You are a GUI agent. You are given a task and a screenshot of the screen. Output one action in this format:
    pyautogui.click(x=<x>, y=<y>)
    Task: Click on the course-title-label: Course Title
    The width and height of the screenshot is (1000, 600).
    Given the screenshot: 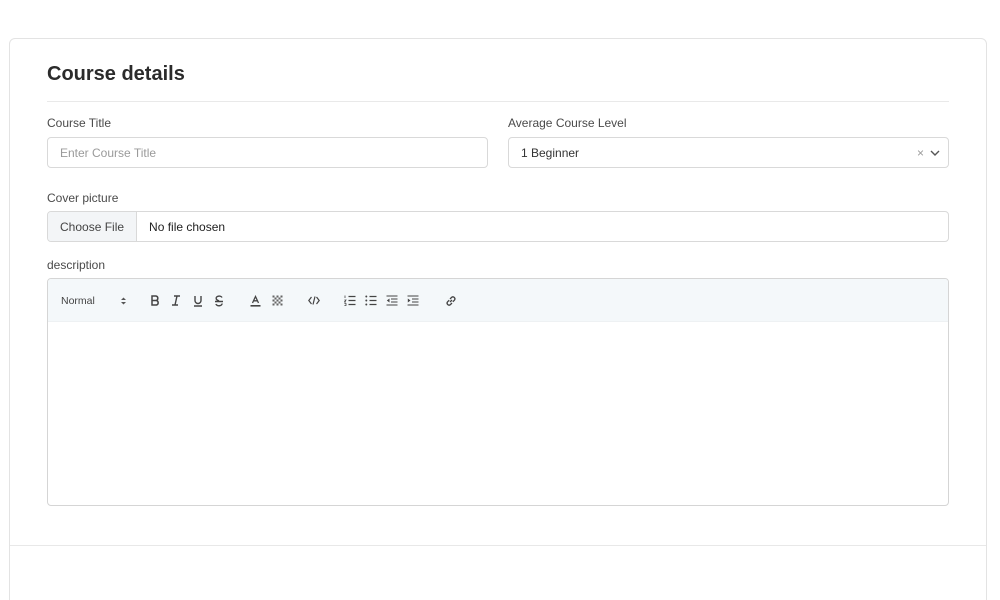 What is the action you would take?
    pyautogui.click(x=79, y=123)
    